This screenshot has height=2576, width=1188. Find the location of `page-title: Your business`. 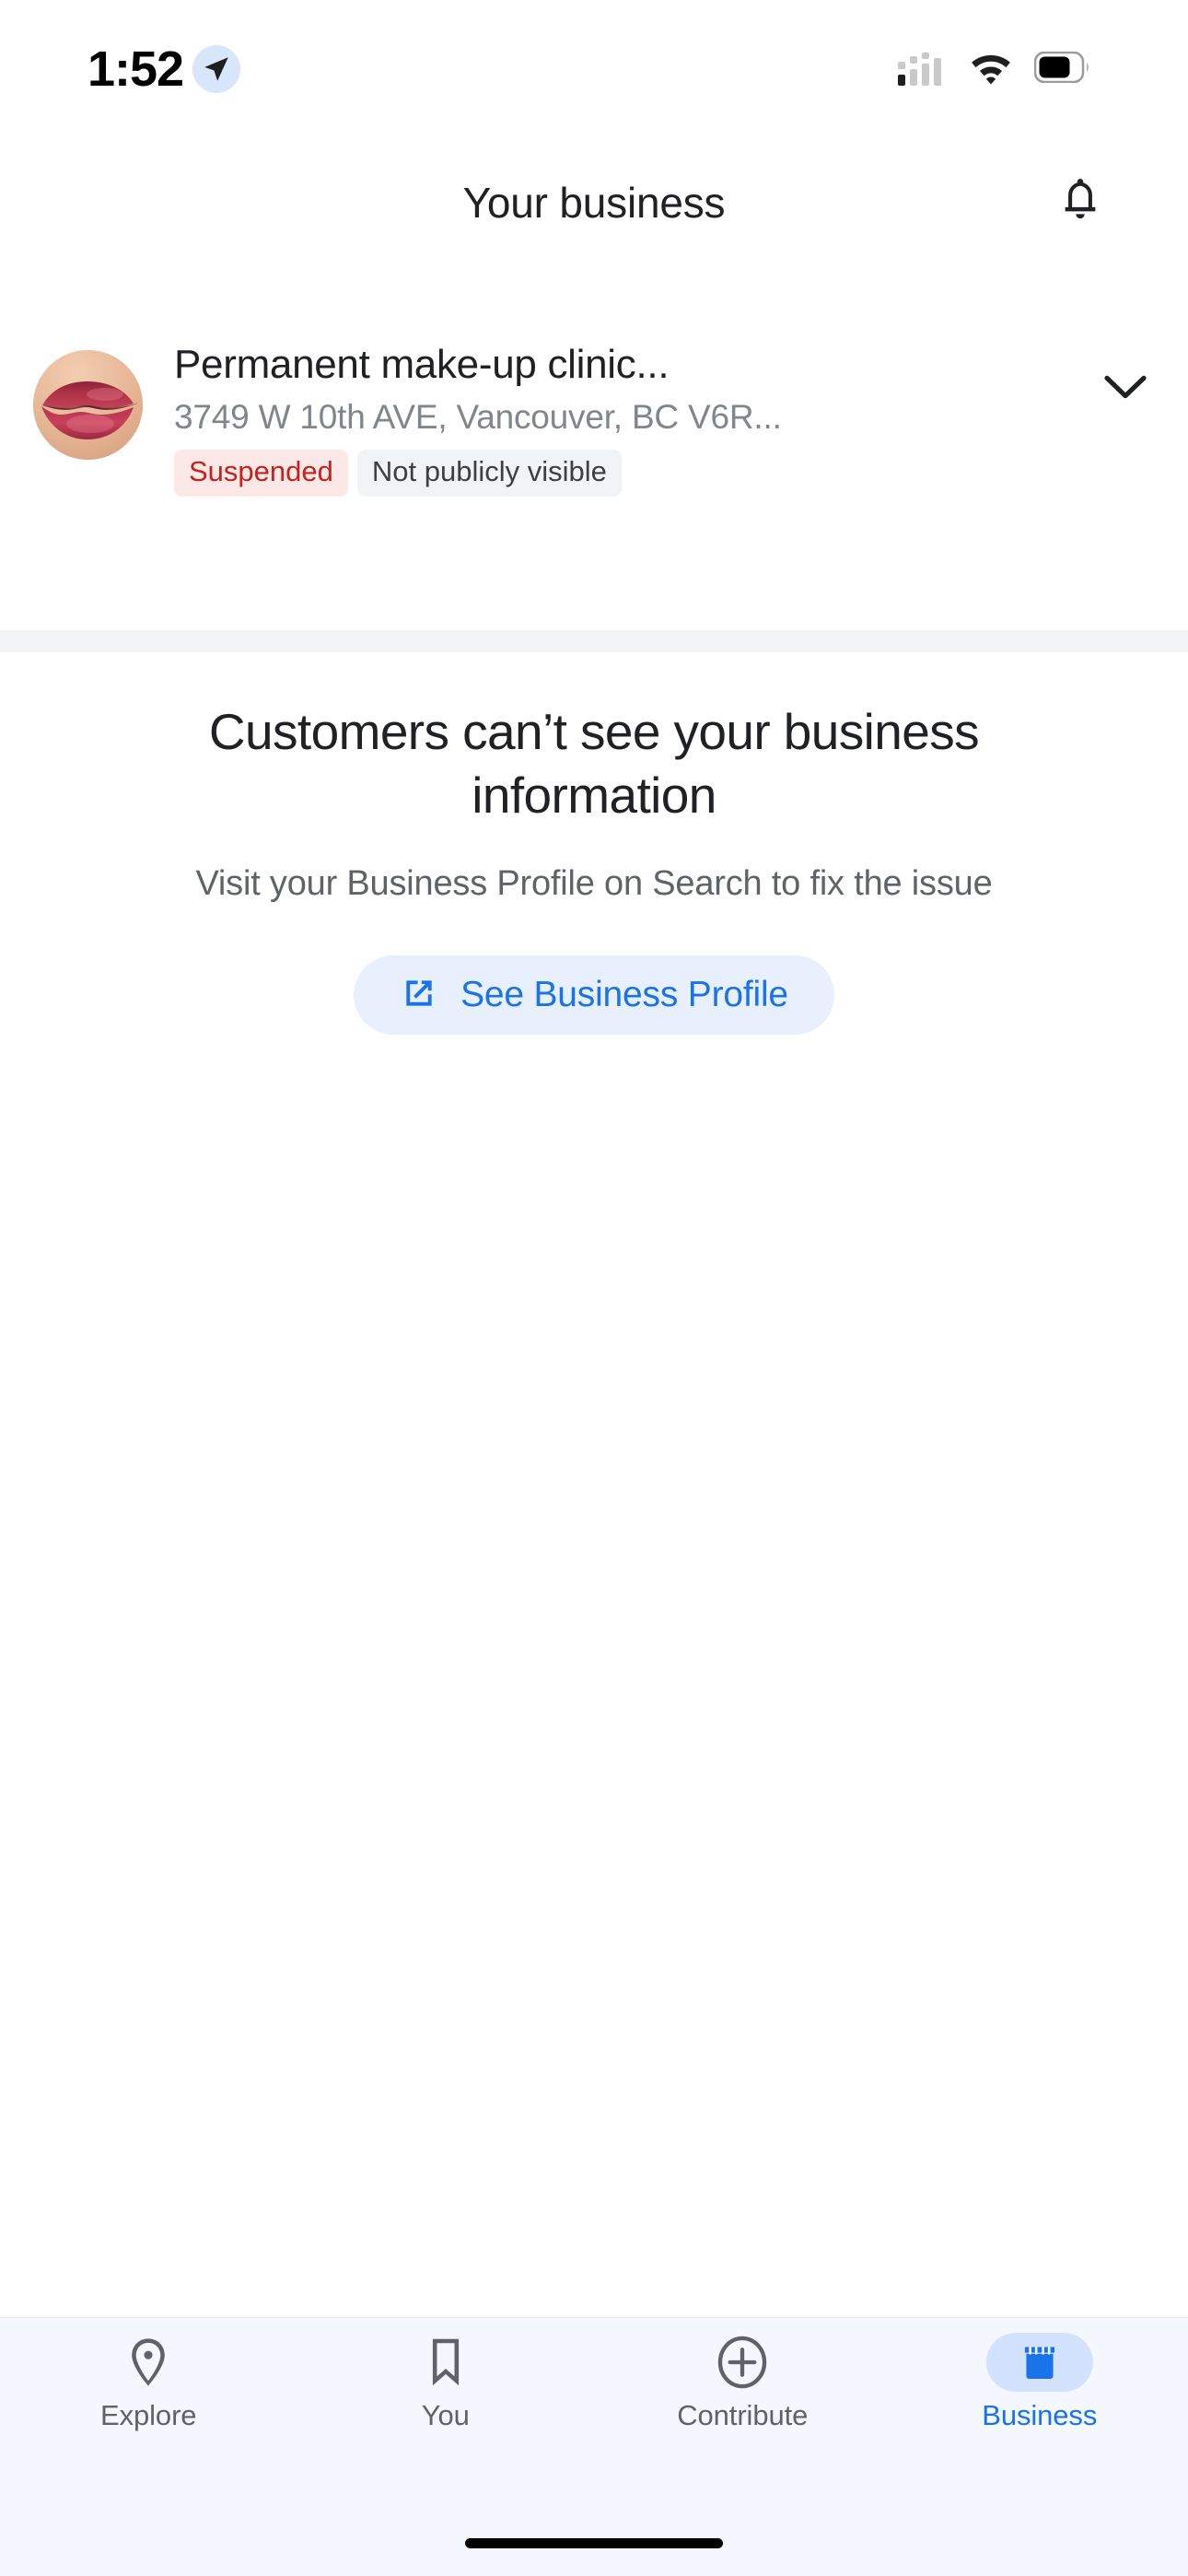

page-title: Your business is located at coordinates (594, 203).